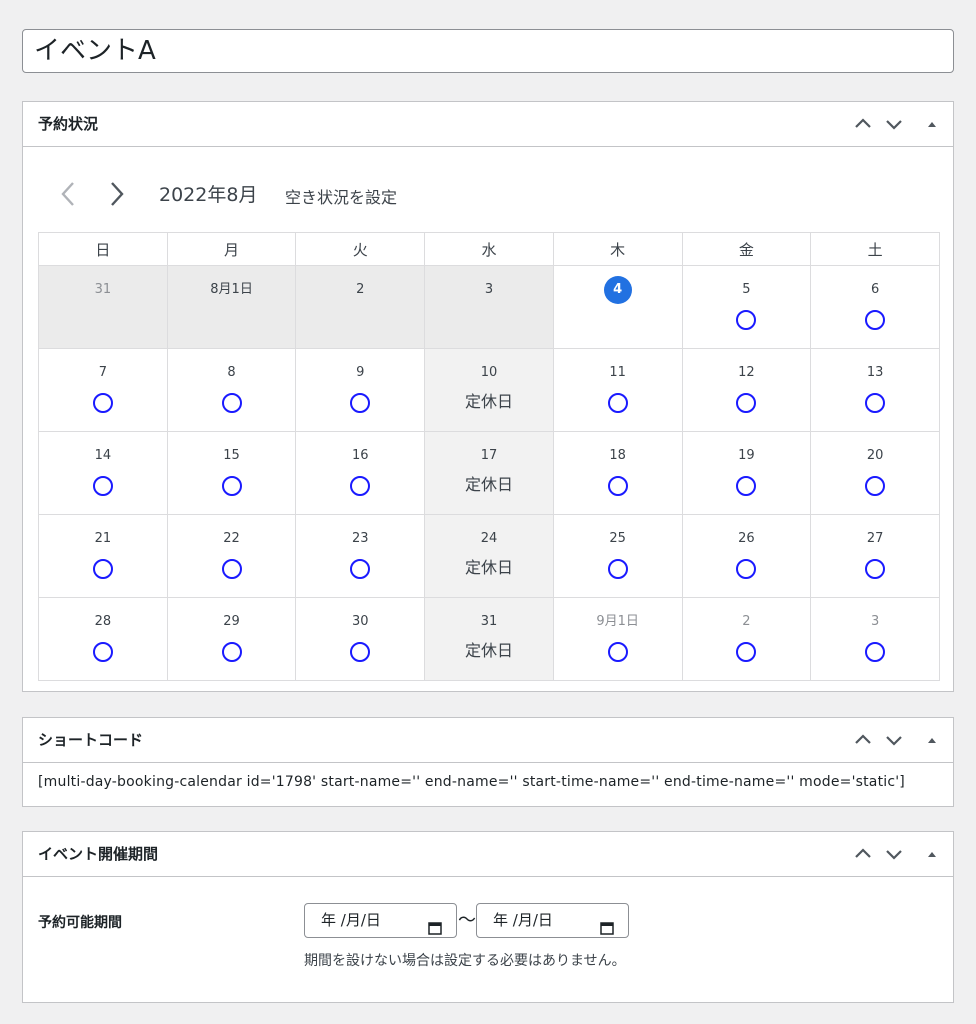 This screenshot has width=976, height=1024. I want to click on calendar-day-cell: 28, so click(103, 639).